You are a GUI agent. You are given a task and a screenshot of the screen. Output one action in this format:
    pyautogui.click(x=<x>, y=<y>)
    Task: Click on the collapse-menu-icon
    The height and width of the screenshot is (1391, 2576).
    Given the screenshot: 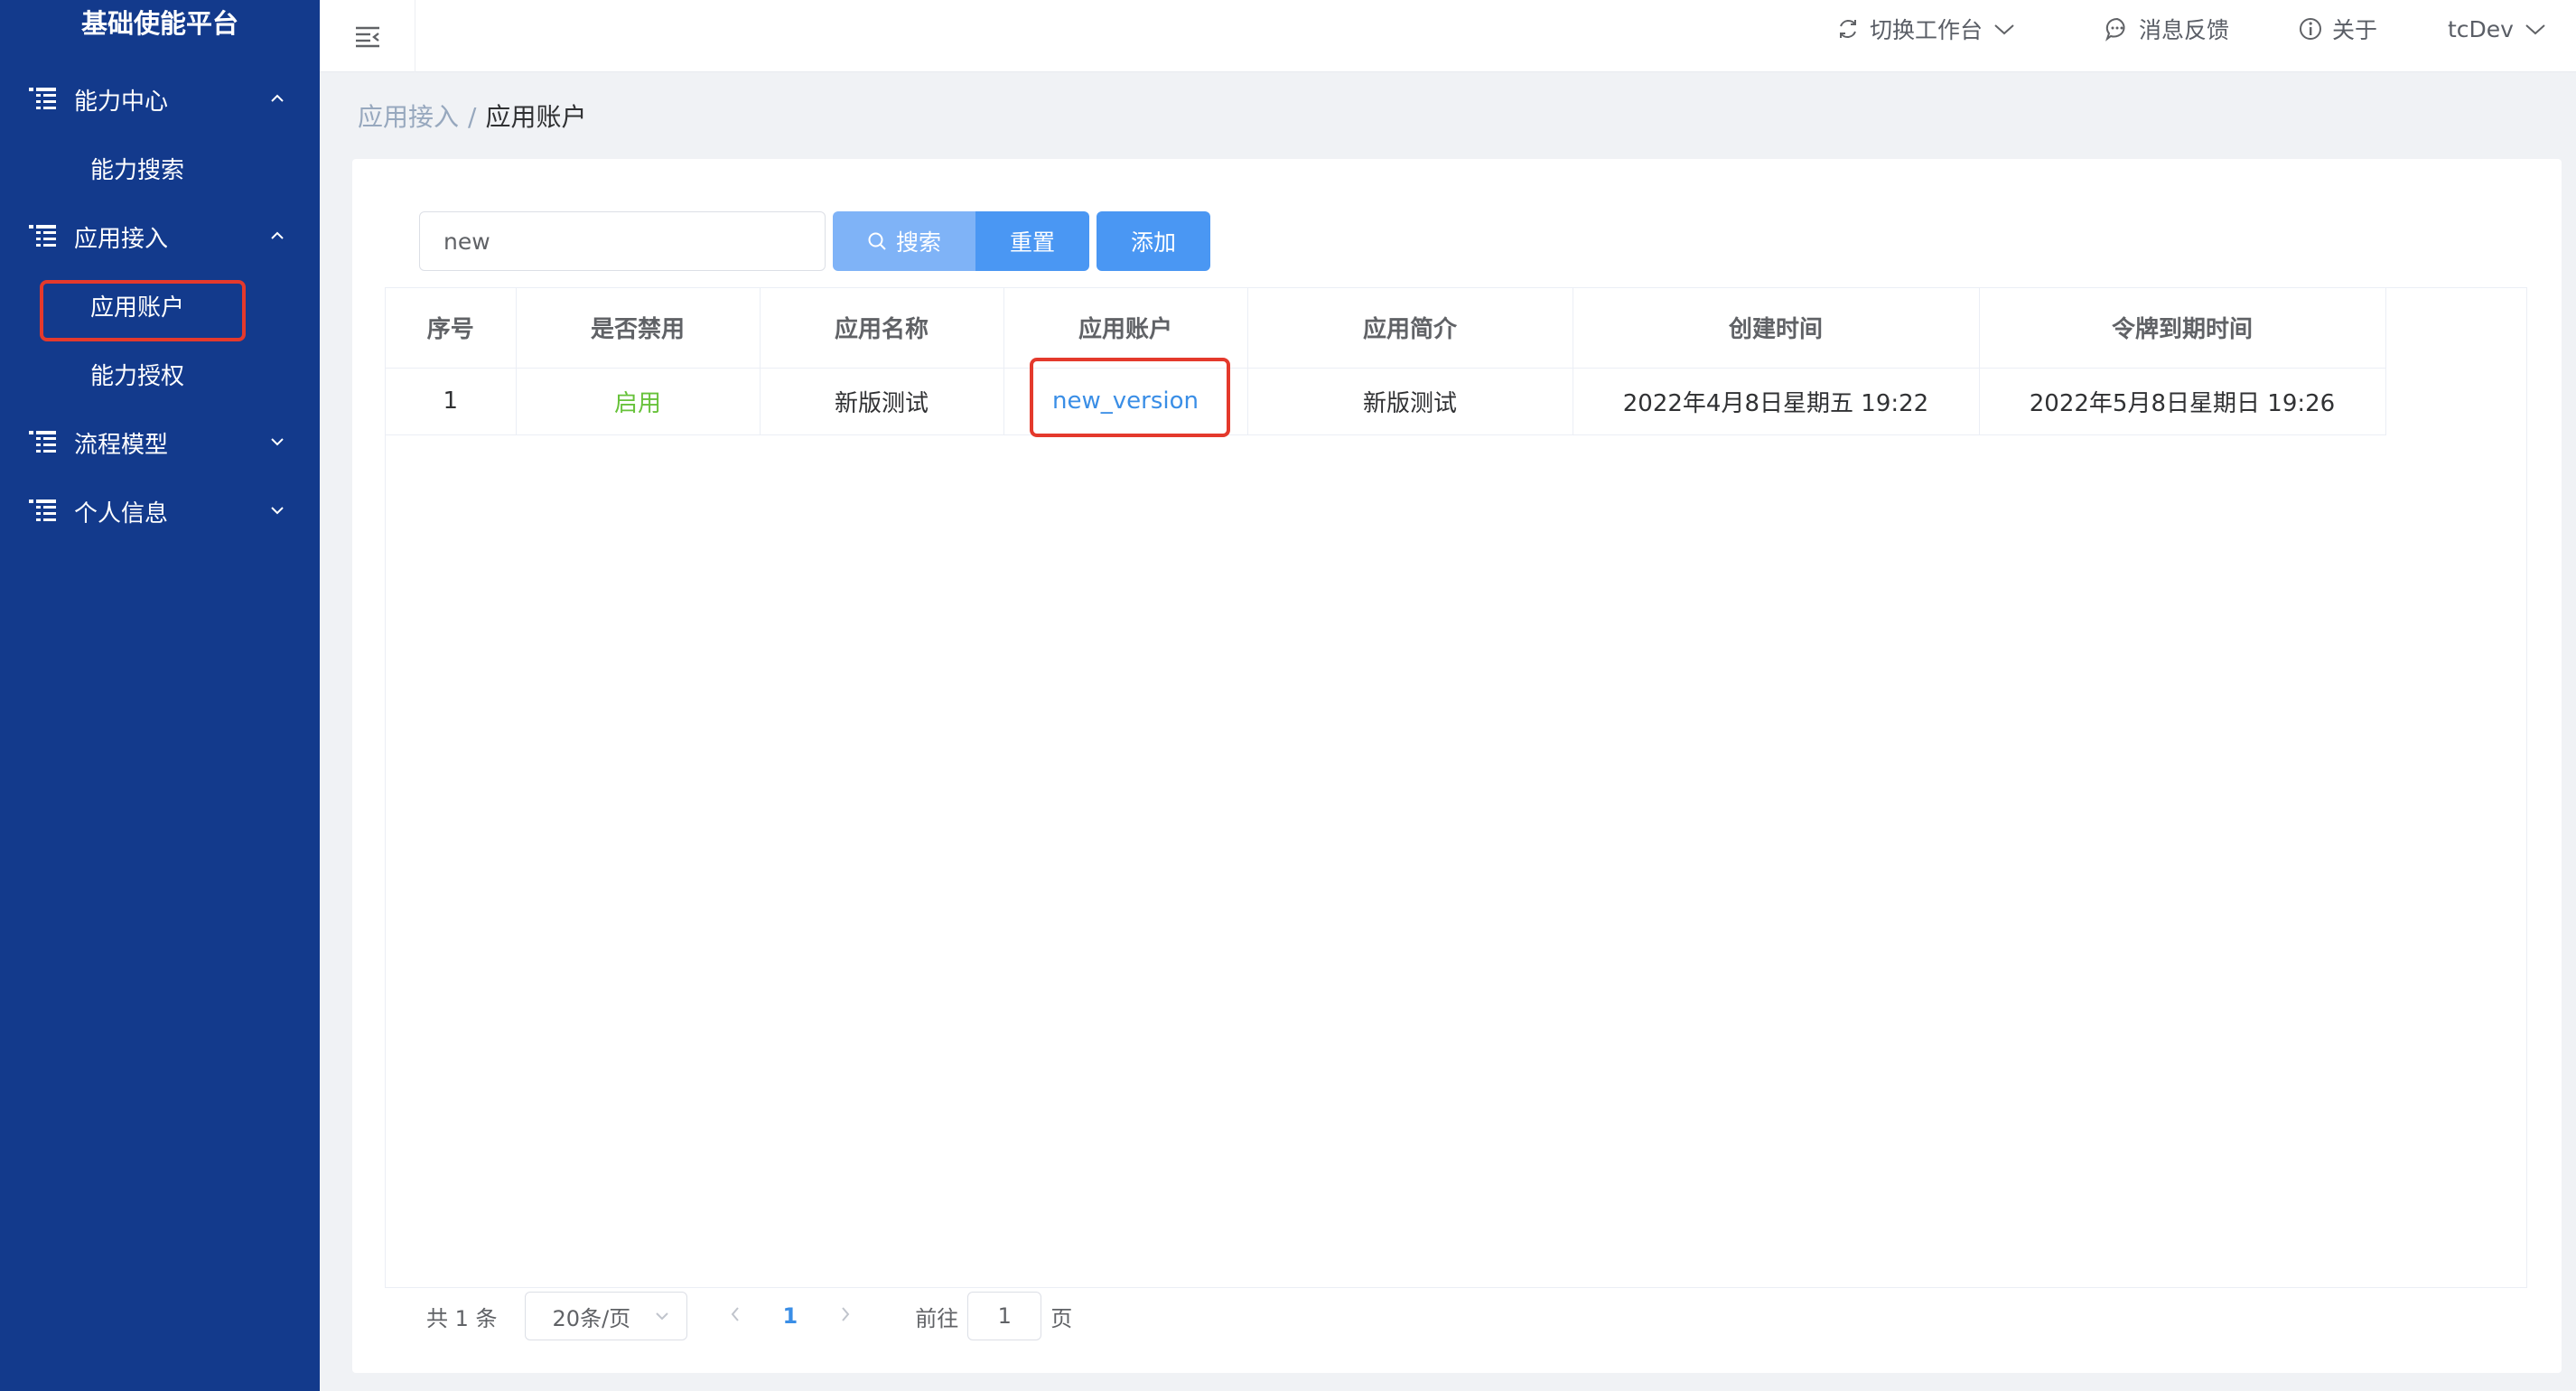 What is the action you would take?
    pyautogui.click(x=367, y=37)
    